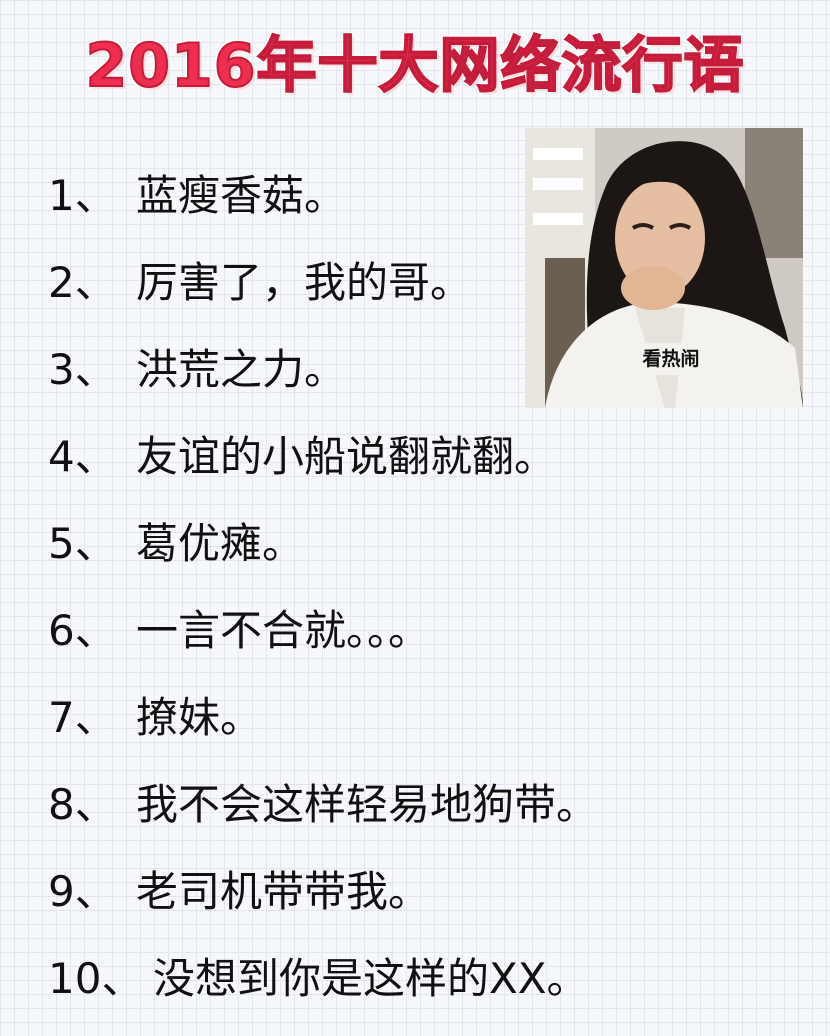  Describe the element at coordinates (241, 369) in the screenshot. I see `item-text: 洪荒之力。` at that location.